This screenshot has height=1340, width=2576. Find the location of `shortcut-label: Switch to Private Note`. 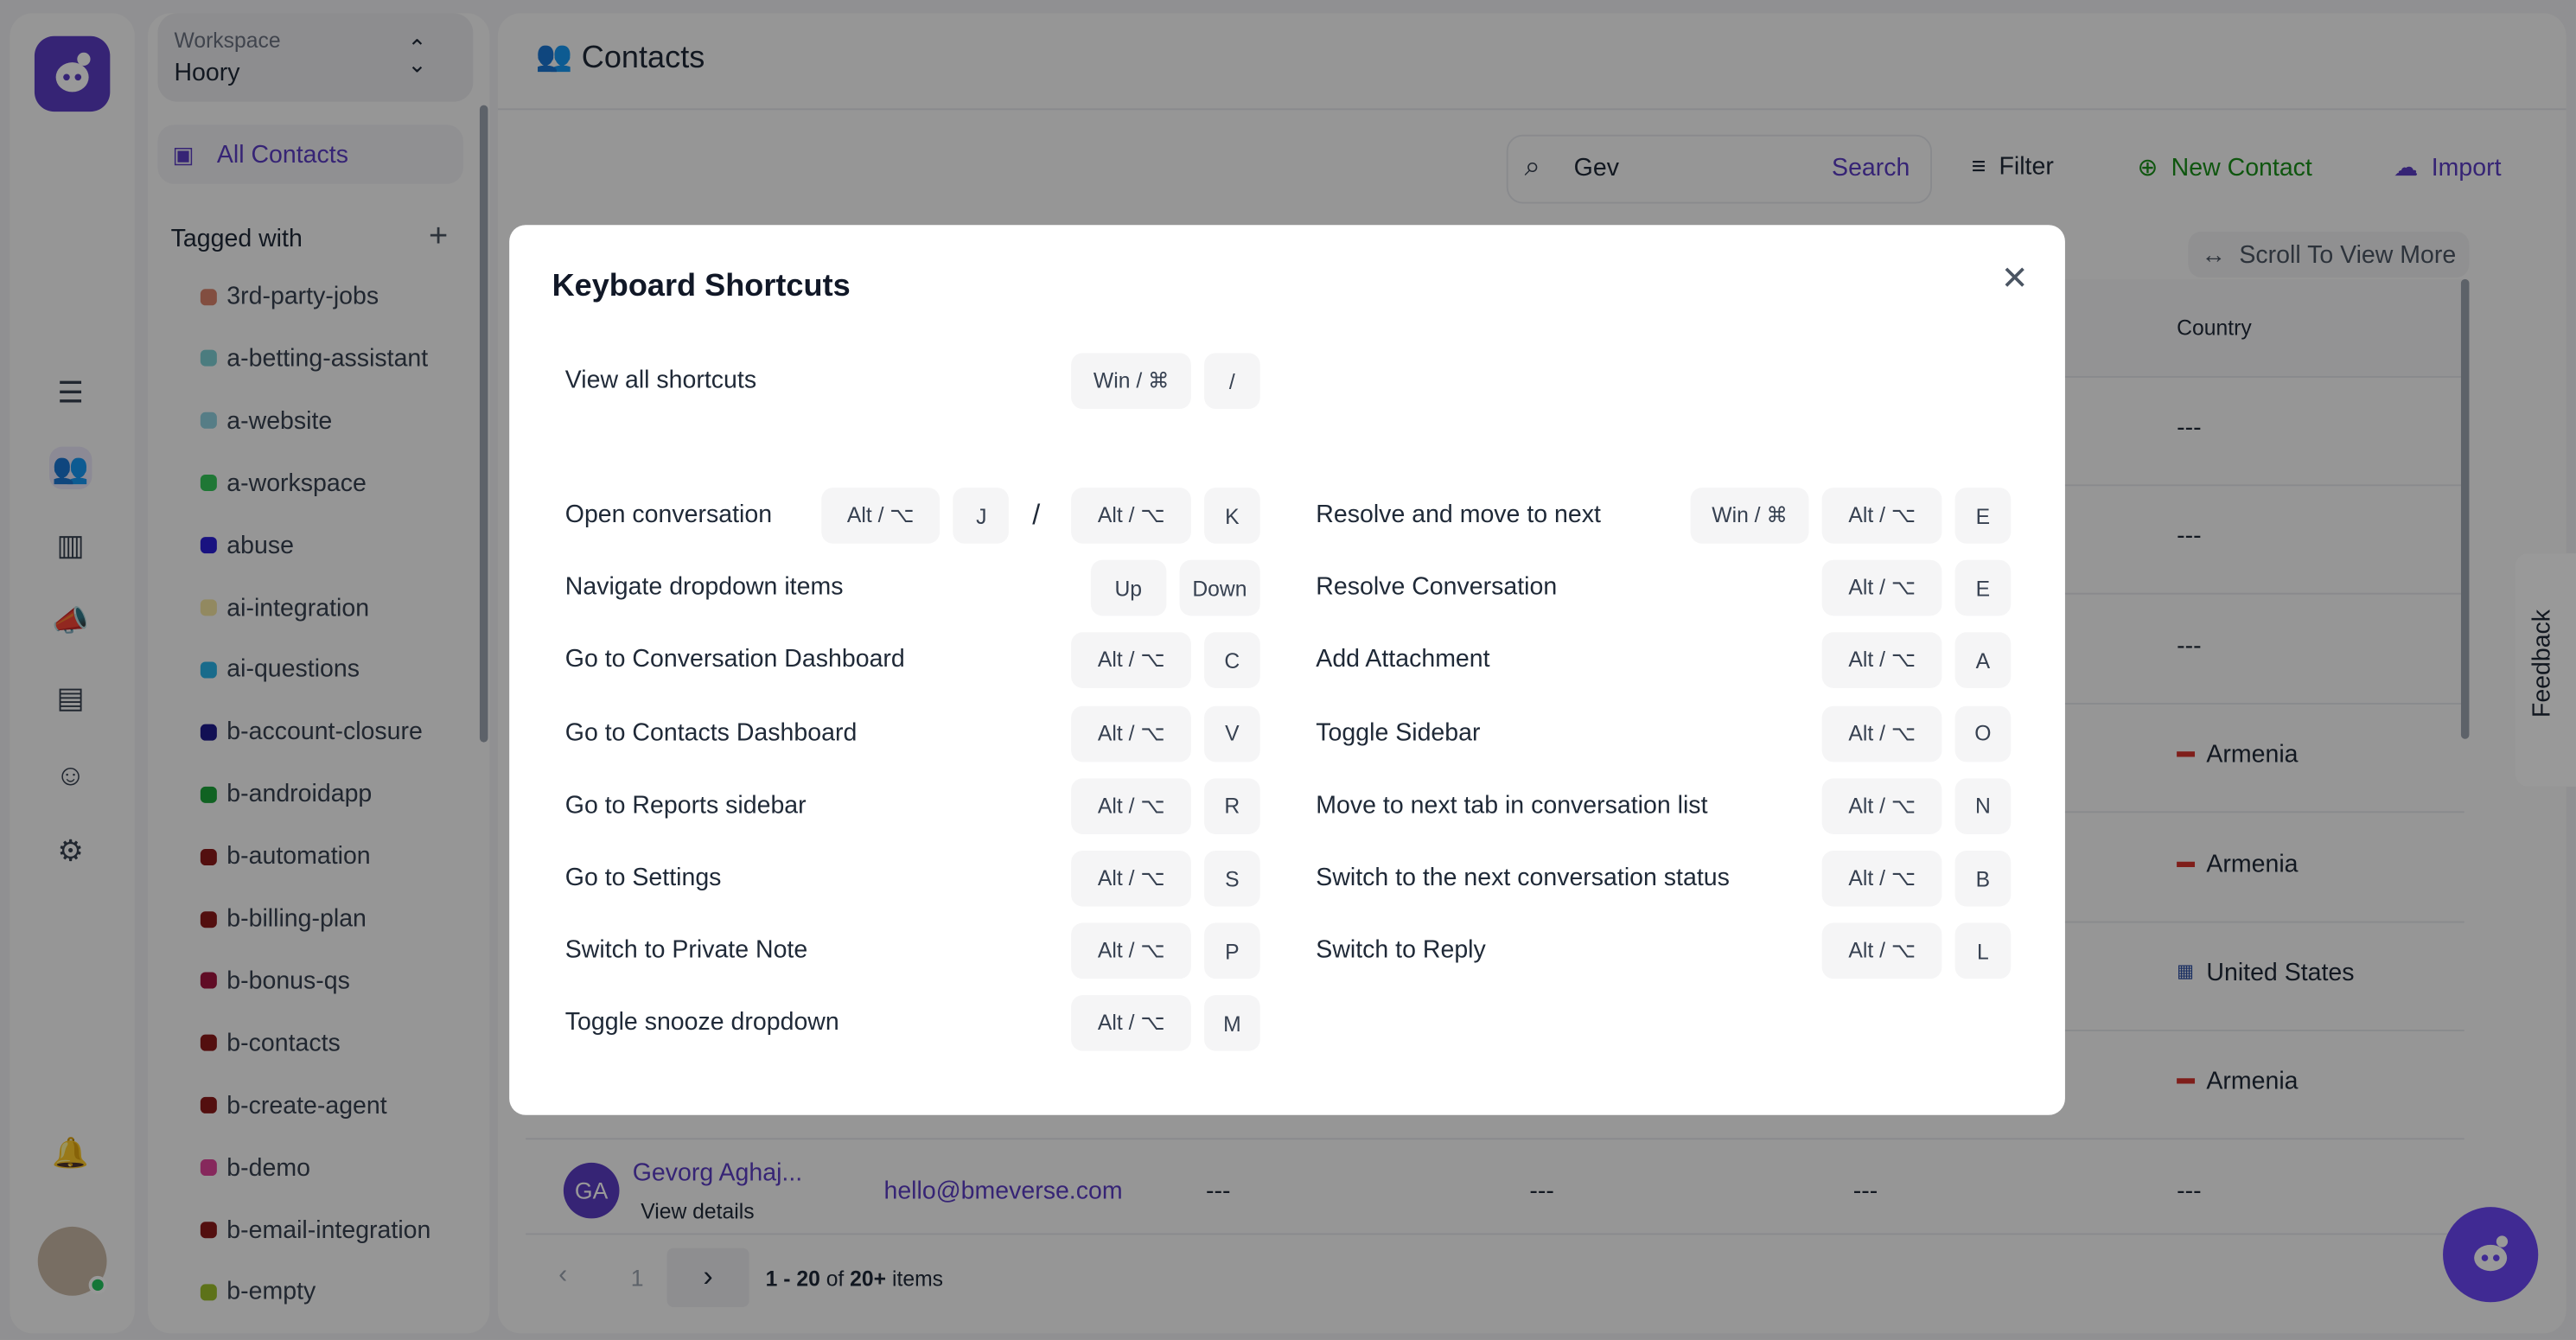

shortcut-label: Switch to Private Note is located at coordinates (686, 950).